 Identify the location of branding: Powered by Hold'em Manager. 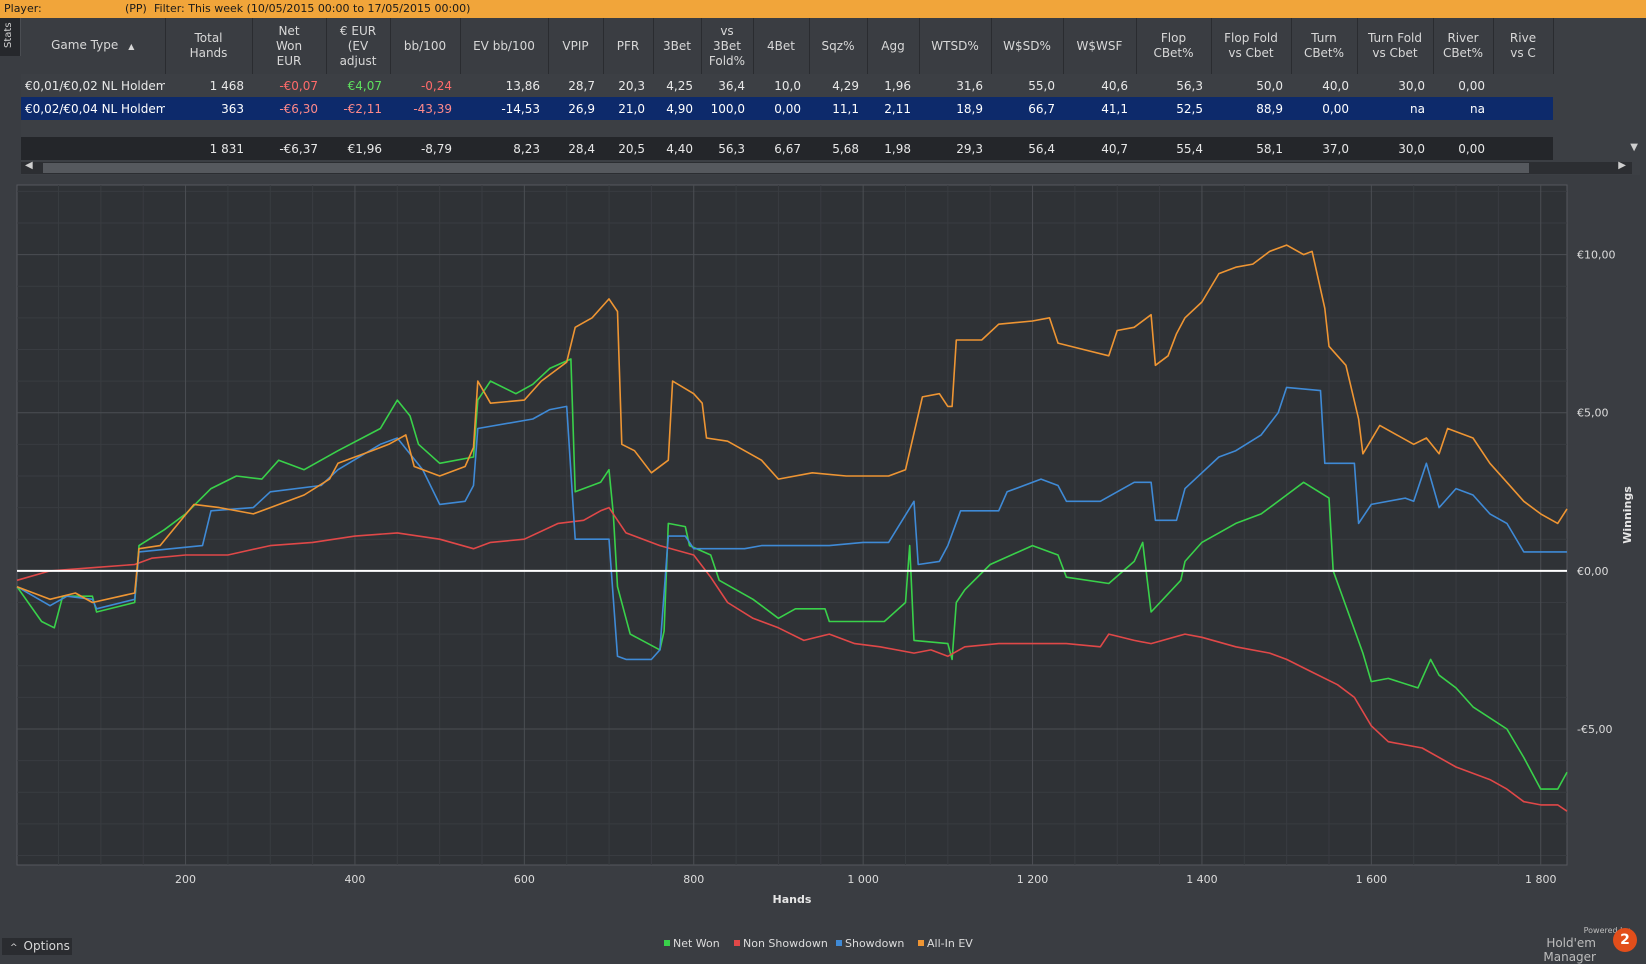
(1565, 945).